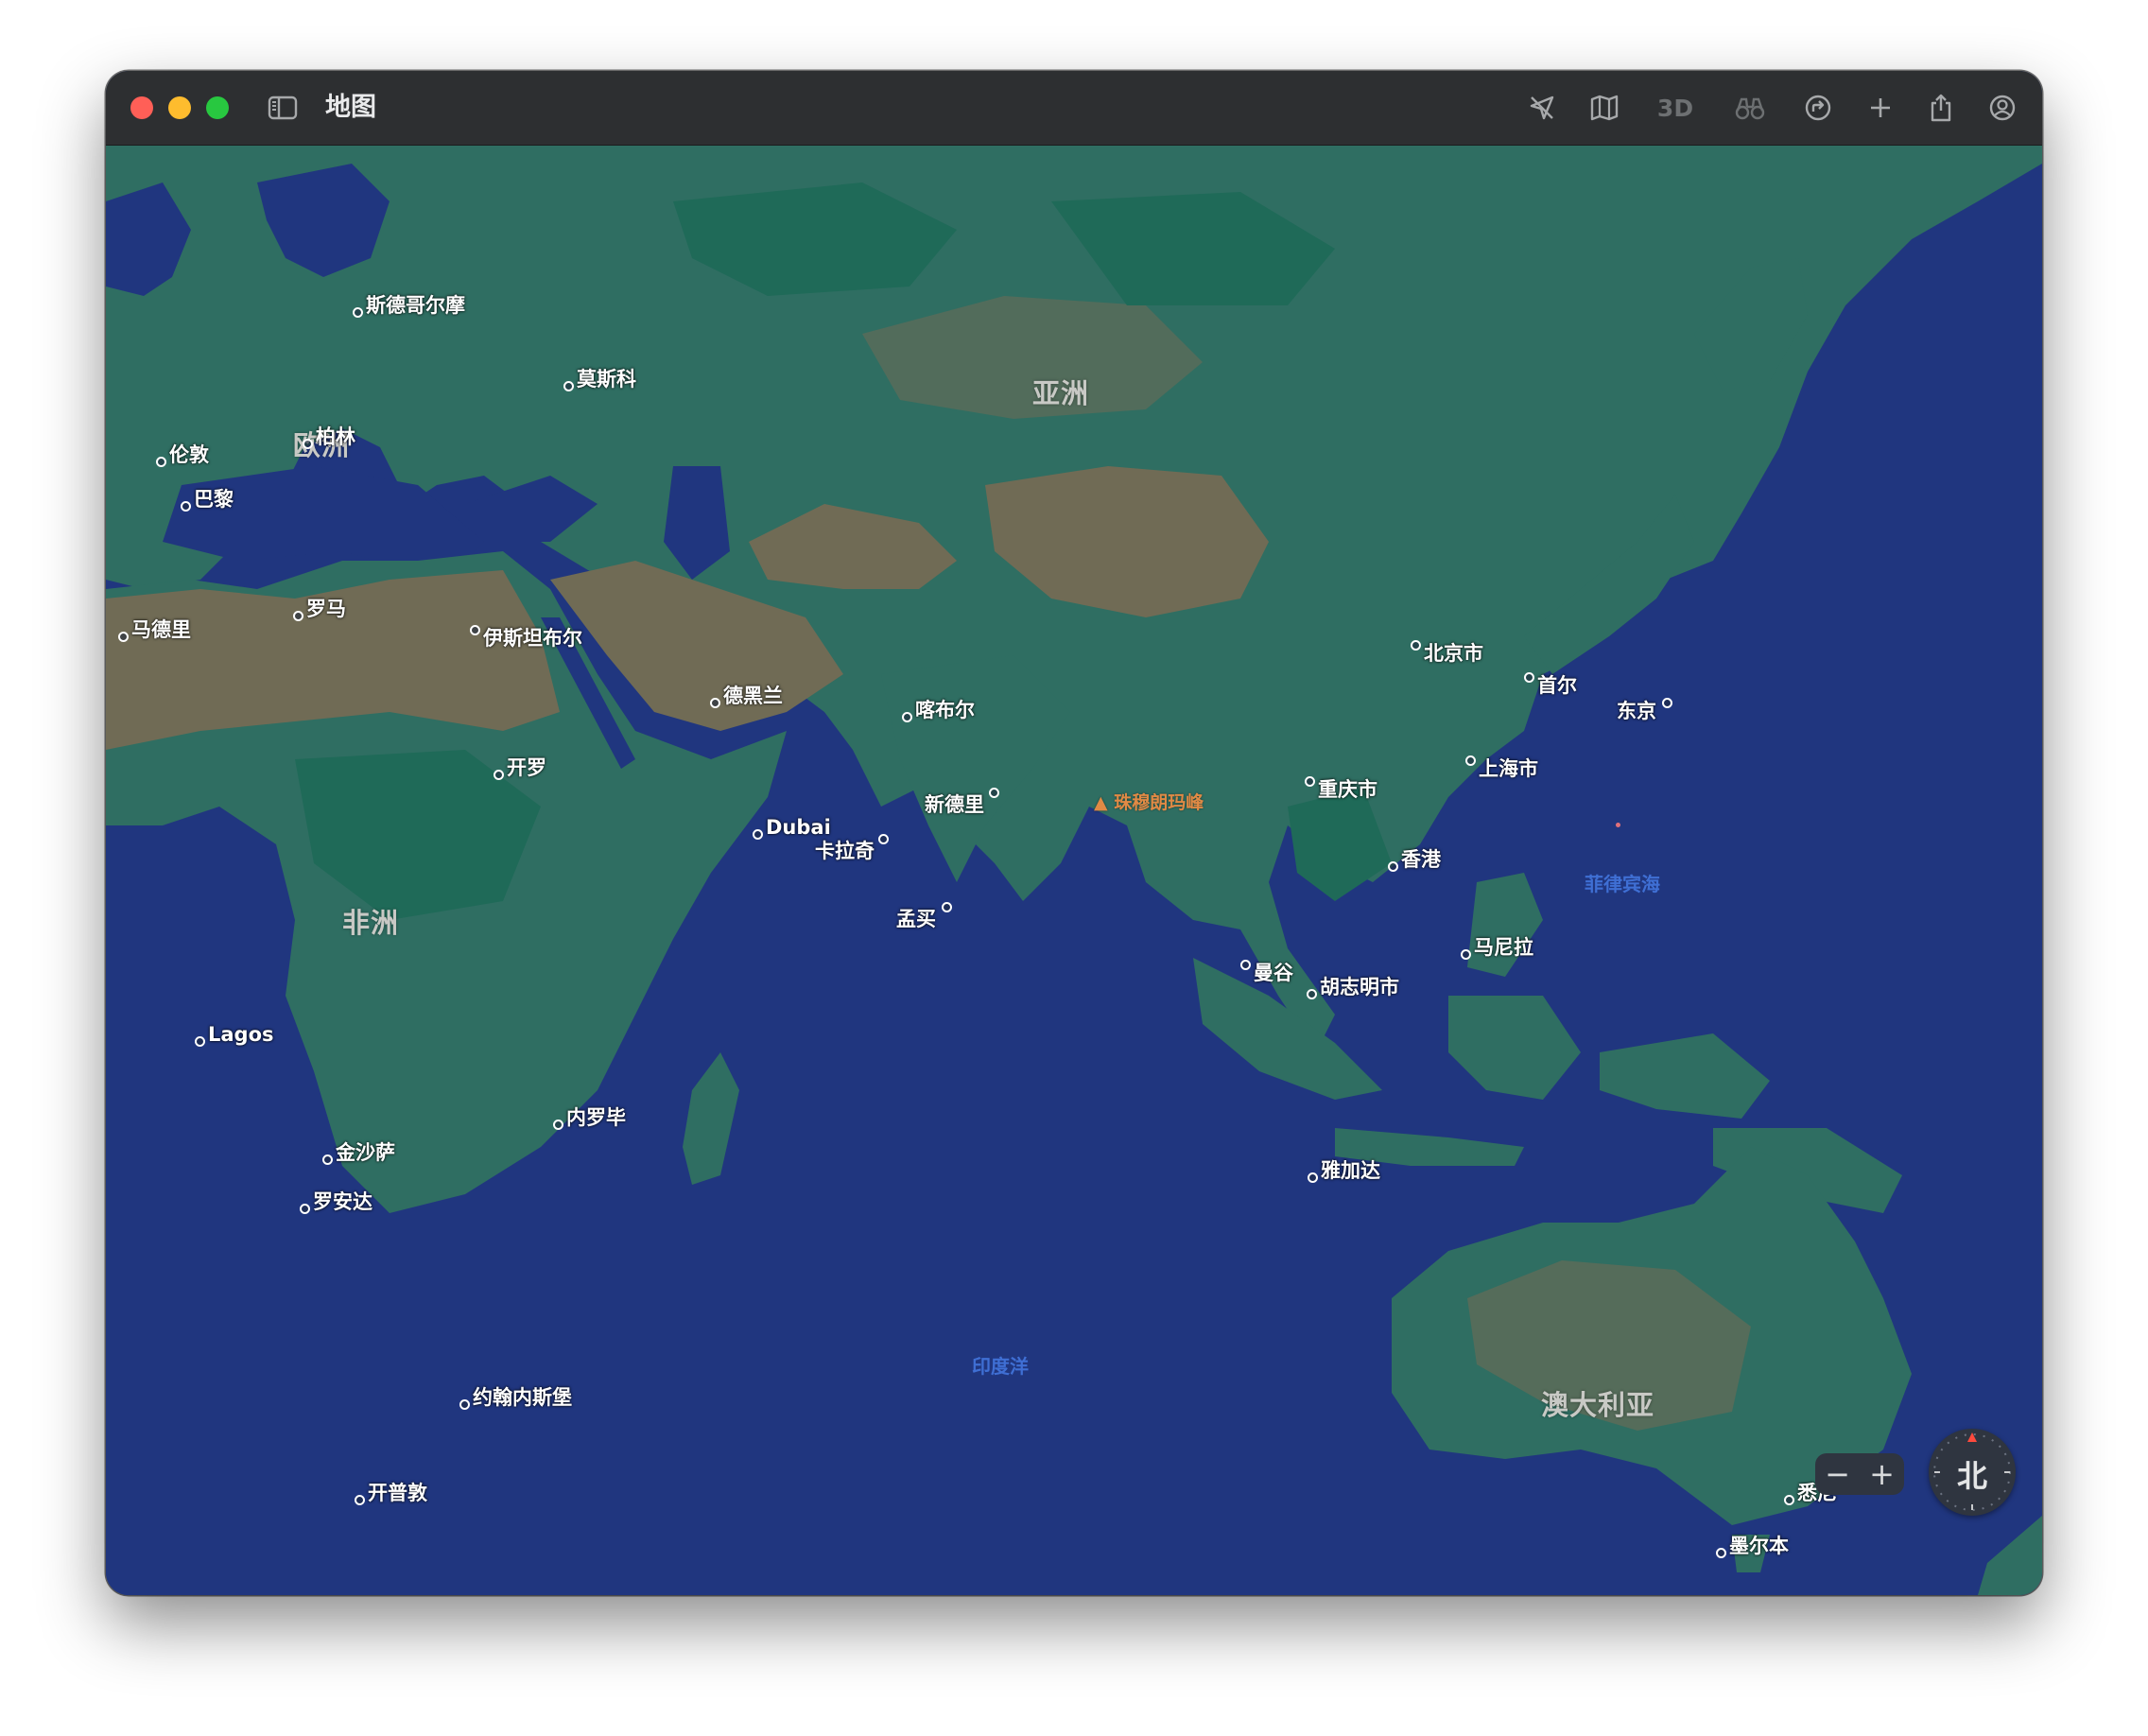 This screenshot has width=2148, height=1736. Describe the element at coordinates (1667, 703) in the screenshot. I see `city-dot-tokyo` at that location.